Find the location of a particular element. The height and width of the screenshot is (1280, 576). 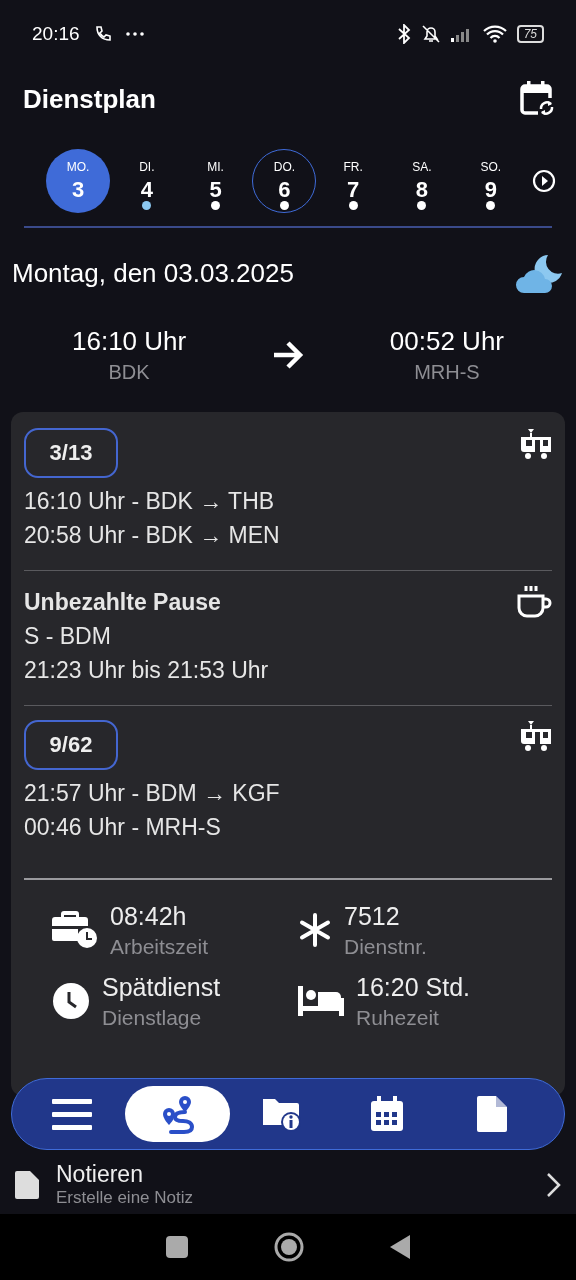

bluetooth-icon is located at coordinates (403, 34).